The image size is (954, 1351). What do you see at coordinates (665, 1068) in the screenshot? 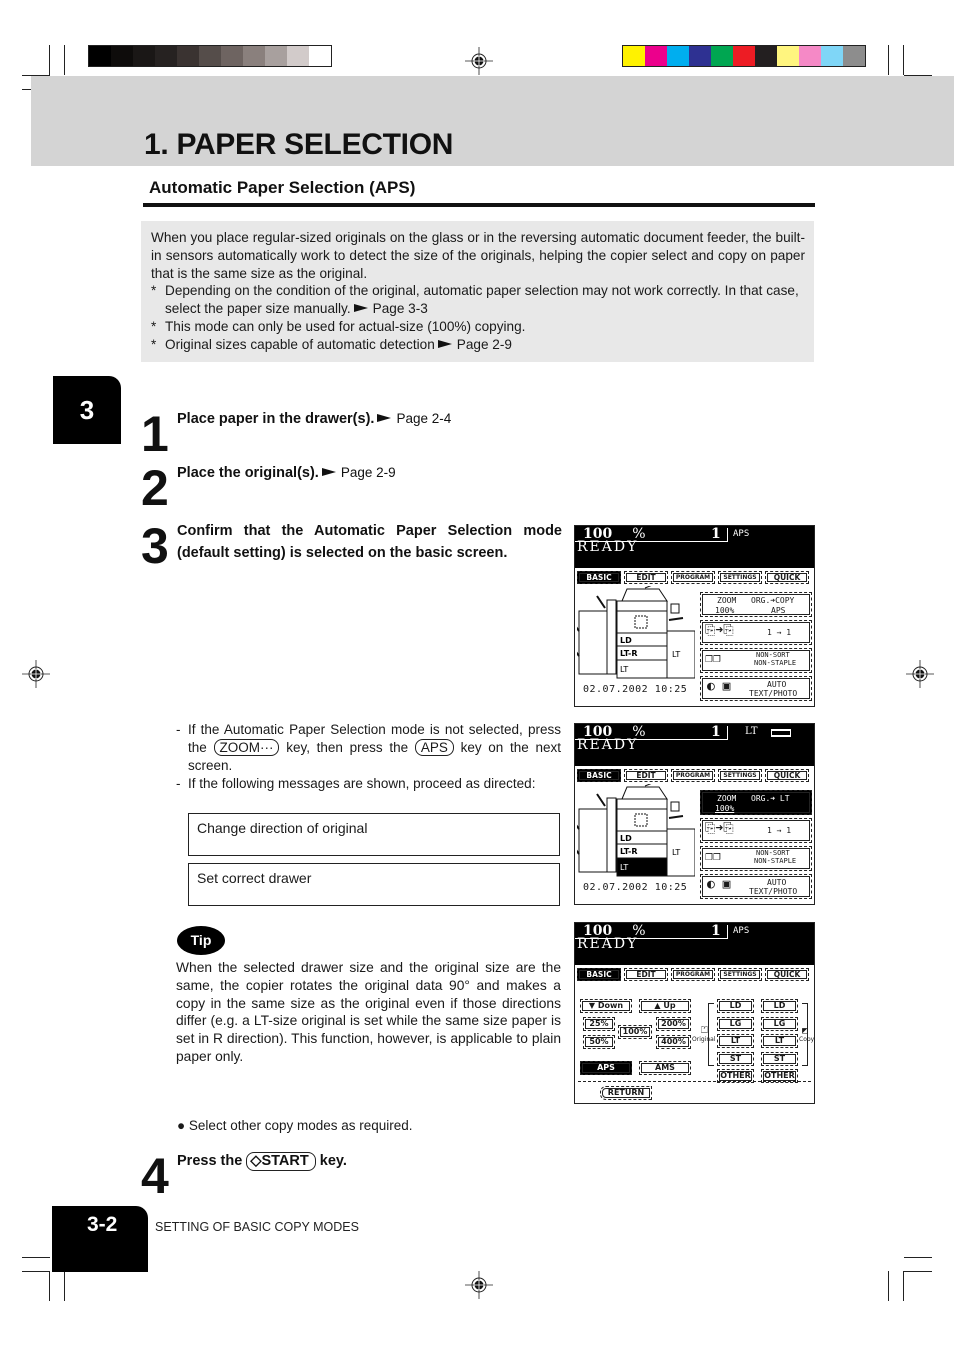
I see `ams-button: AMS` at bounding box center [665, 1068].